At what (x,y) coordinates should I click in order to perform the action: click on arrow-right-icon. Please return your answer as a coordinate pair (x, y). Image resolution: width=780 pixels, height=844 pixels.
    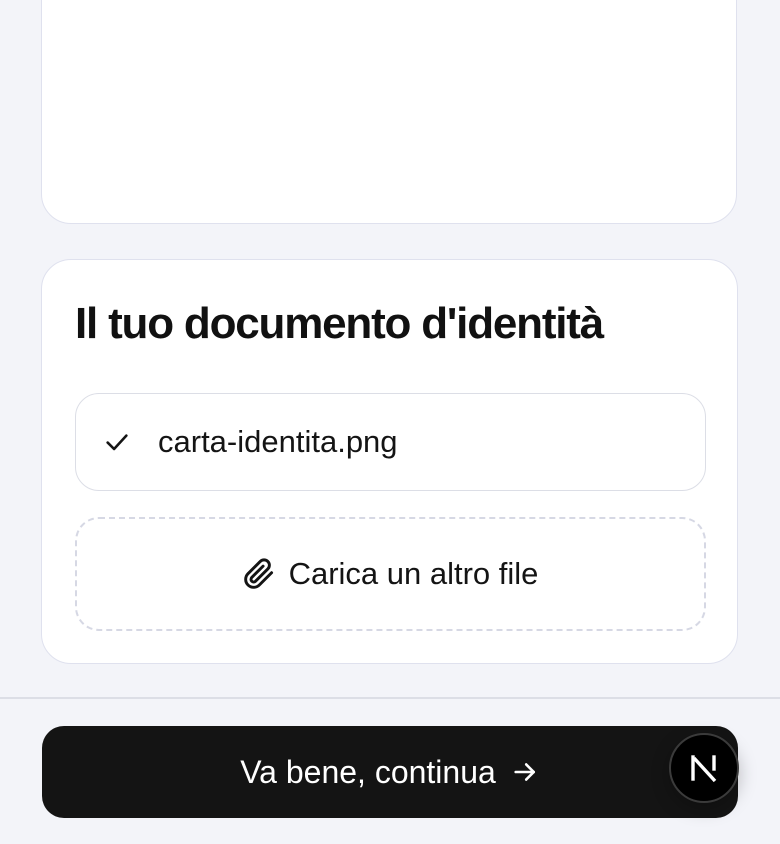
    Looking at the image, I should click on (525, 772).